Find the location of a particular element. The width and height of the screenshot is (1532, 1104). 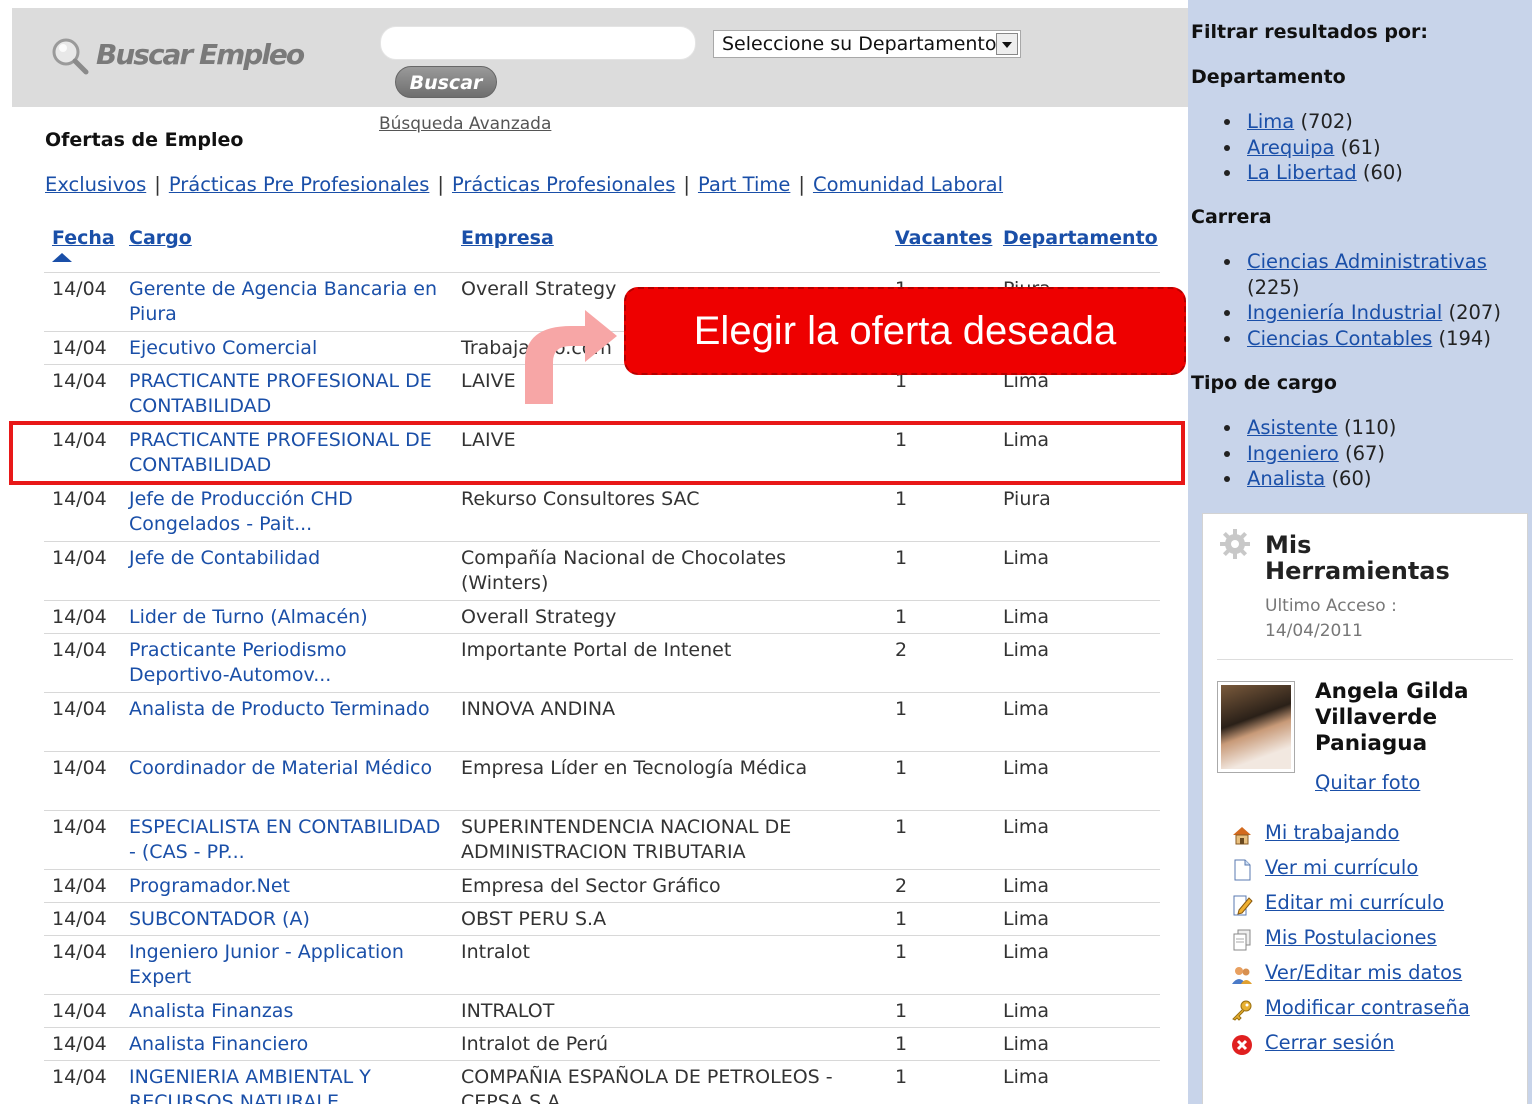

department-select: Seleccione su Departamento is located at coordinates (867, 44).